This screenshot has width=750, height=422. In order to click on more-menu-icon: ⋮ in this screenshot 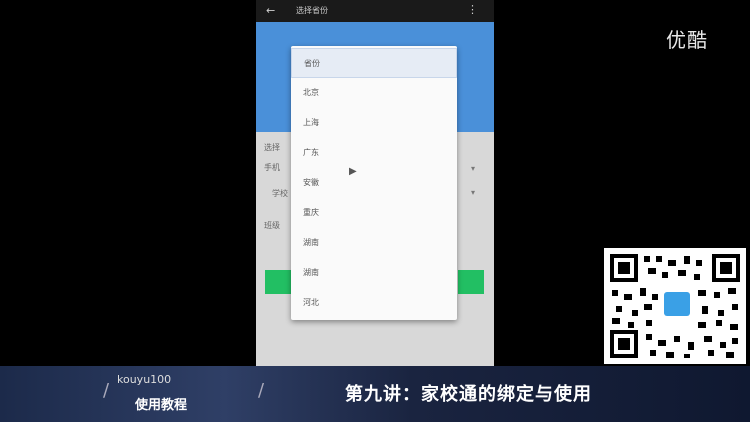, I will do `click(472, 9)`.